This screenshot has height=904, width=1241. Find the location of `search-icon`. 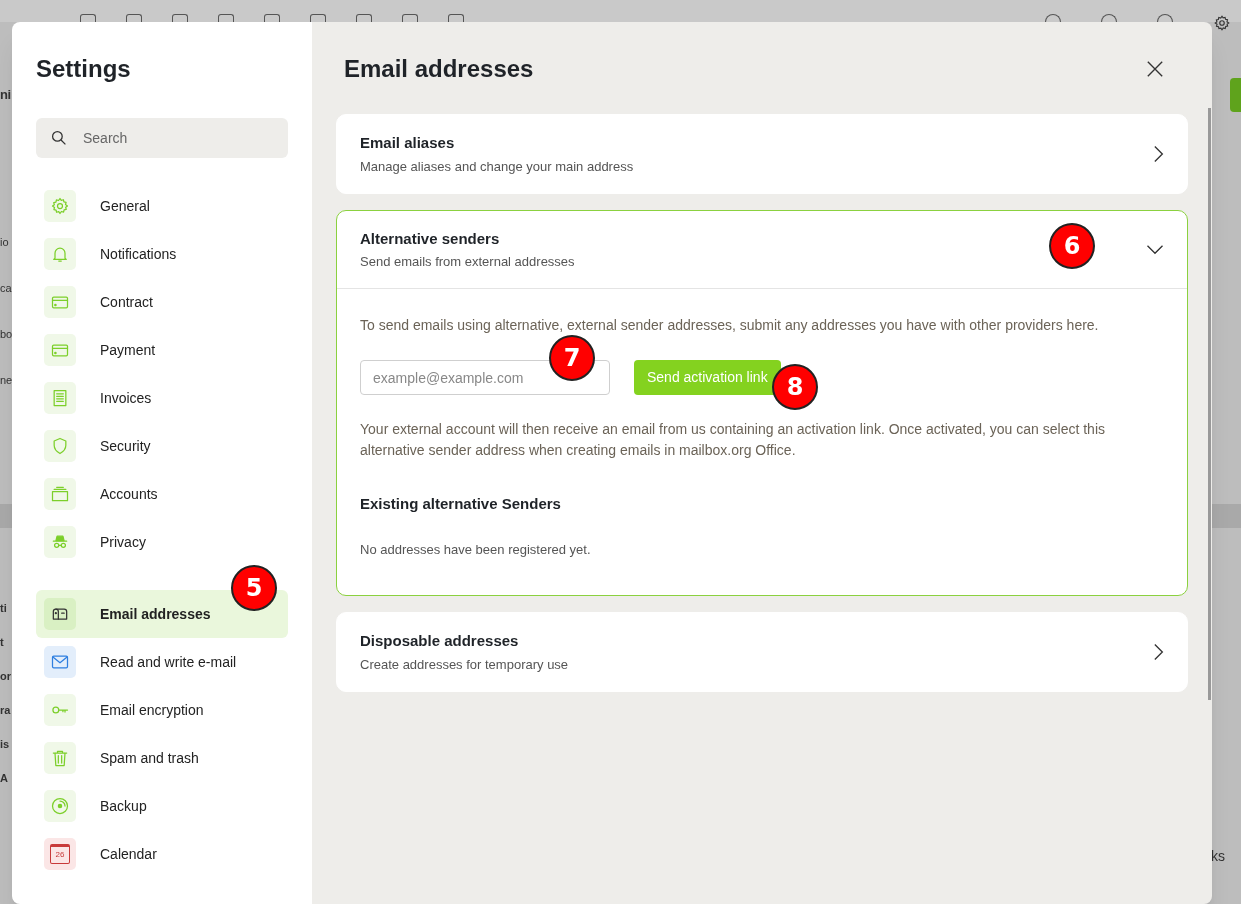

search-icon is located at coordinates (59, 138).